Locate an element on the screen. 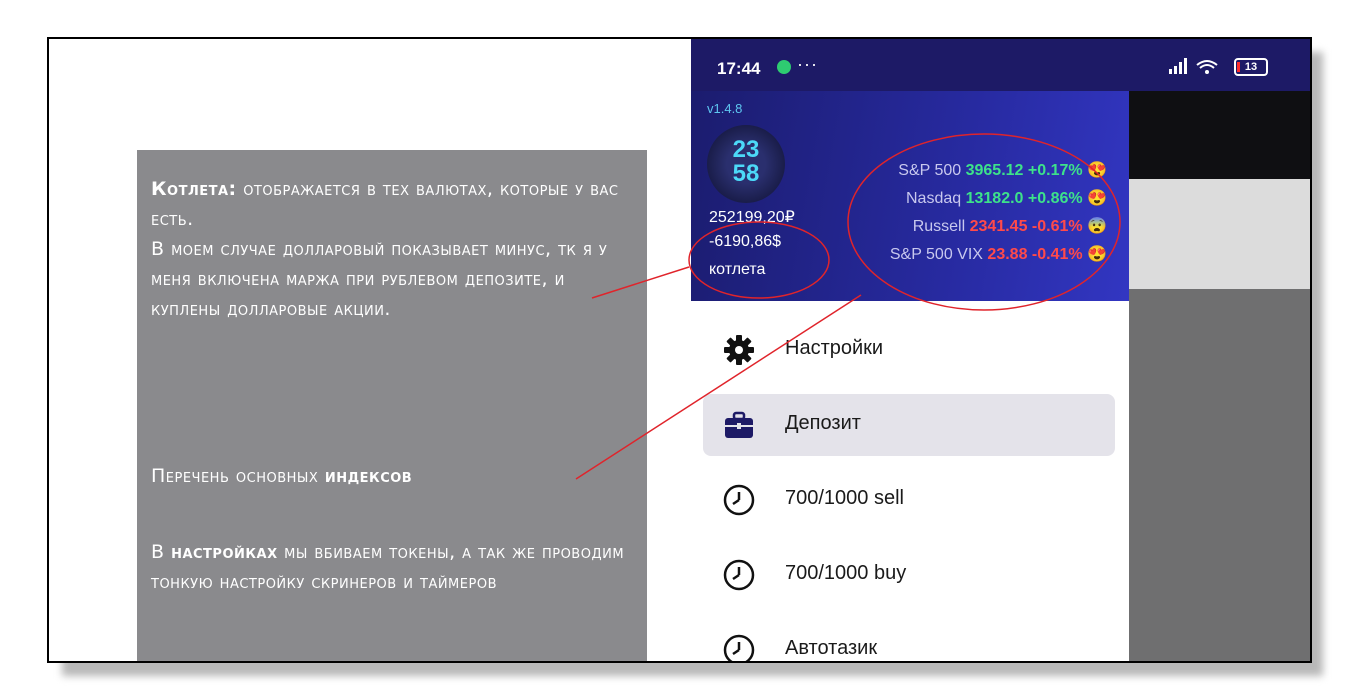 The height and width of the screenshot is (700, 1358). cutlet-highlight-ellipse is located at coordinates (759, 260).